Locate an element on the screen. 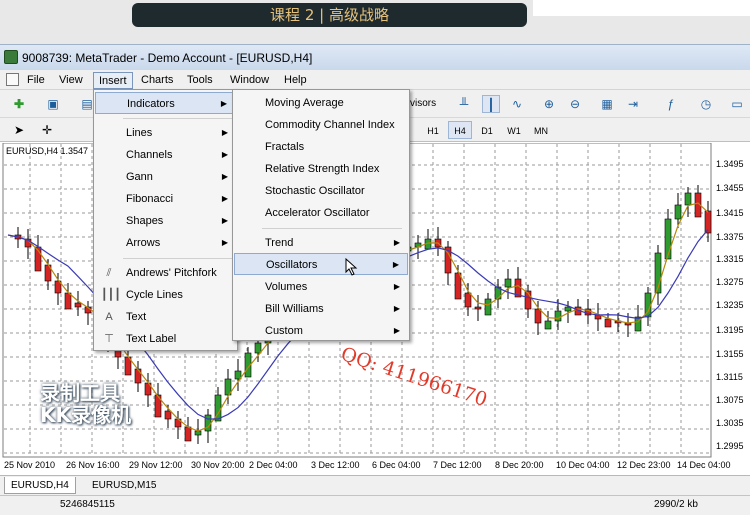 The image size is (750, 515). insert-lines: Lines ▶ is located at coordinates (165, 133).